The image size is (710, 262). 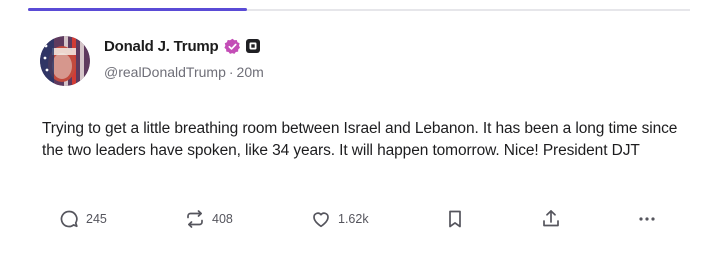 I want to click on post-timestamp: 20m, so click(x=250, y=72).